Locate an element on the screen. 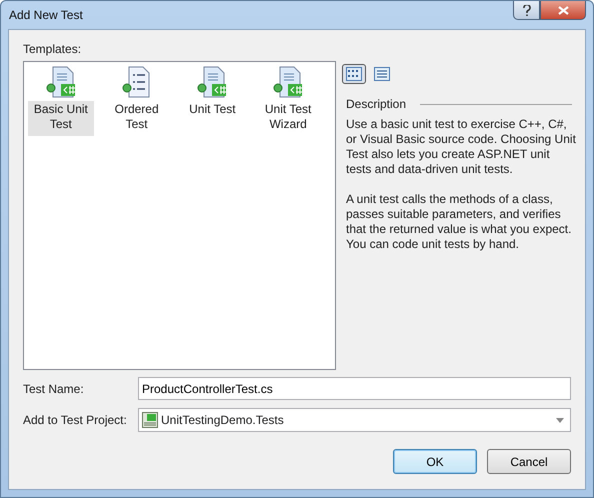  description-heading: Description is located at coordinates (376, 104).